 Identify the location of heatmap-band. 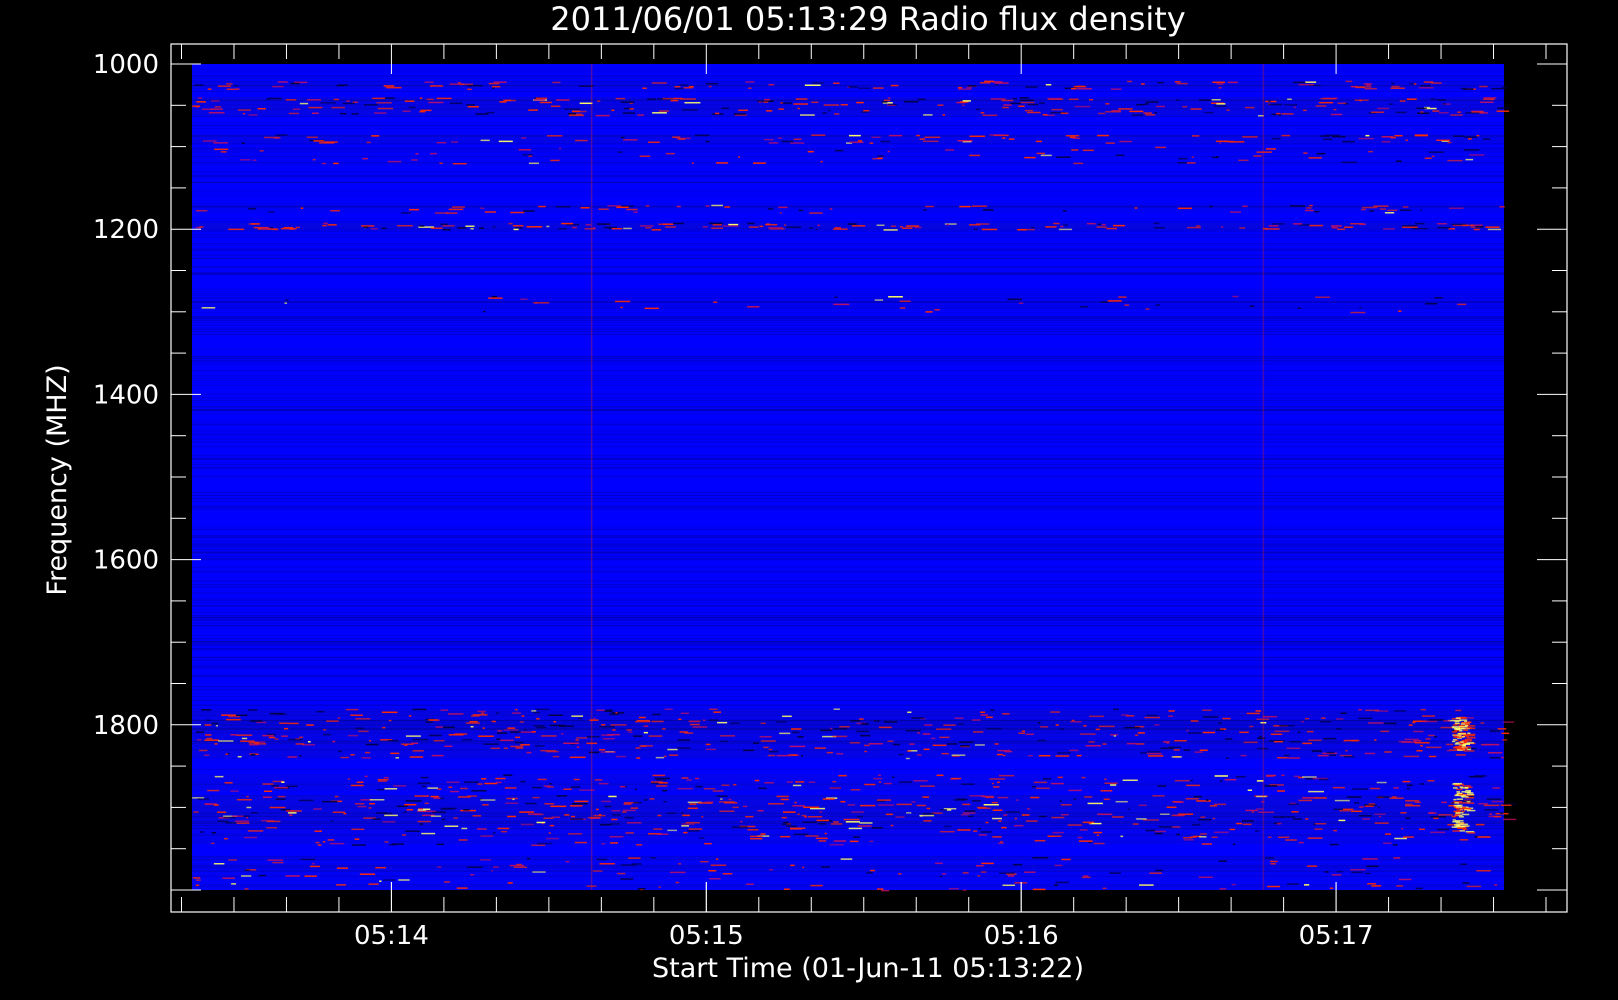
(848, 783).